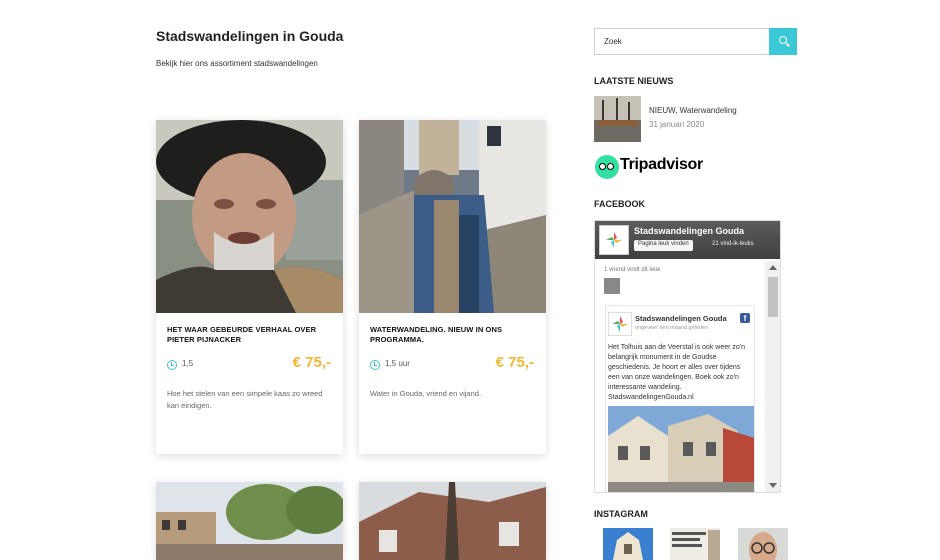  What do you see at coordinates (681, 449) in the screenshot?
I see `post-image` at bounding box center [681, 449].